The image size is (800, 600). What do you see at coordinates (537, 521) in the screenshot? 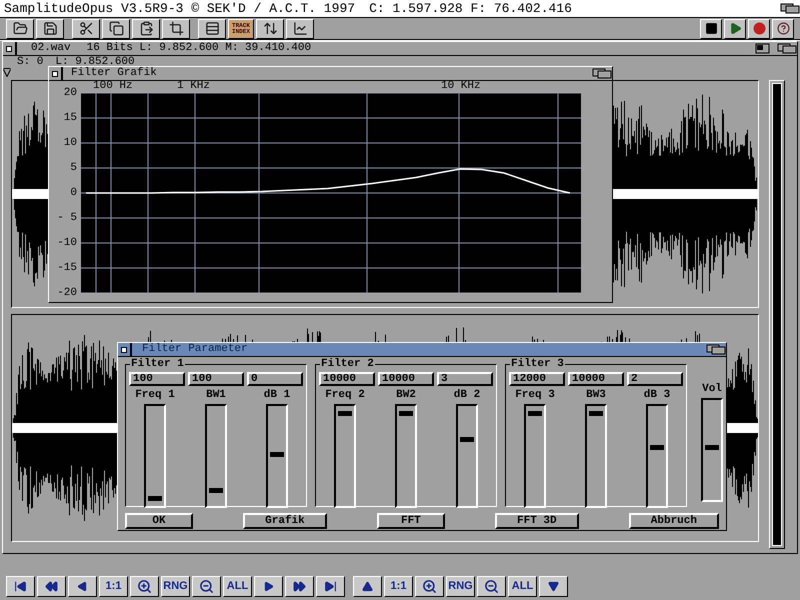
I see `dialog-button: FFT 3D` at bounding box center [537, 521].